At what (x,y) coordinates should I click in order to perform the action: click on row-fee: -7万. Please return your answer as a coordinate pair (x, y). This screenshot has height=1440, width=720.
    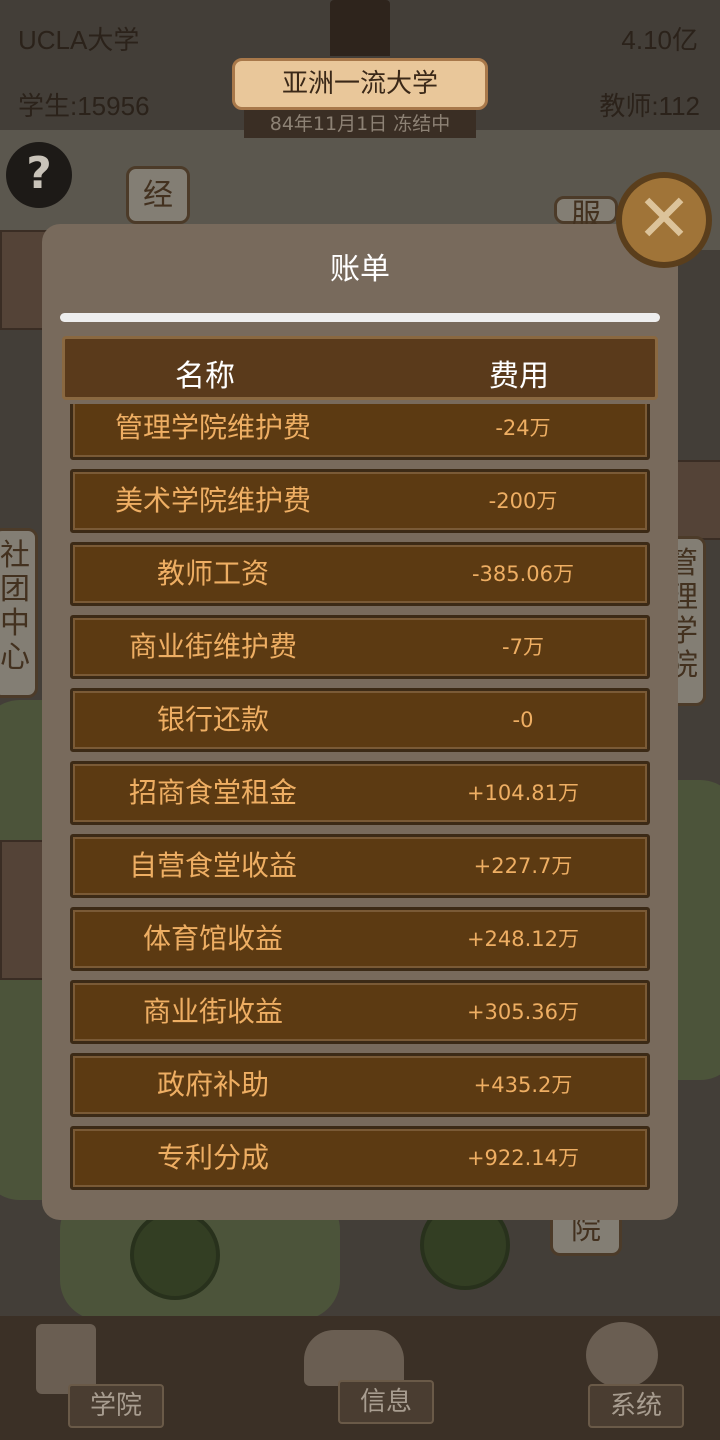
    Looking at the image, I should click on (523, 647).